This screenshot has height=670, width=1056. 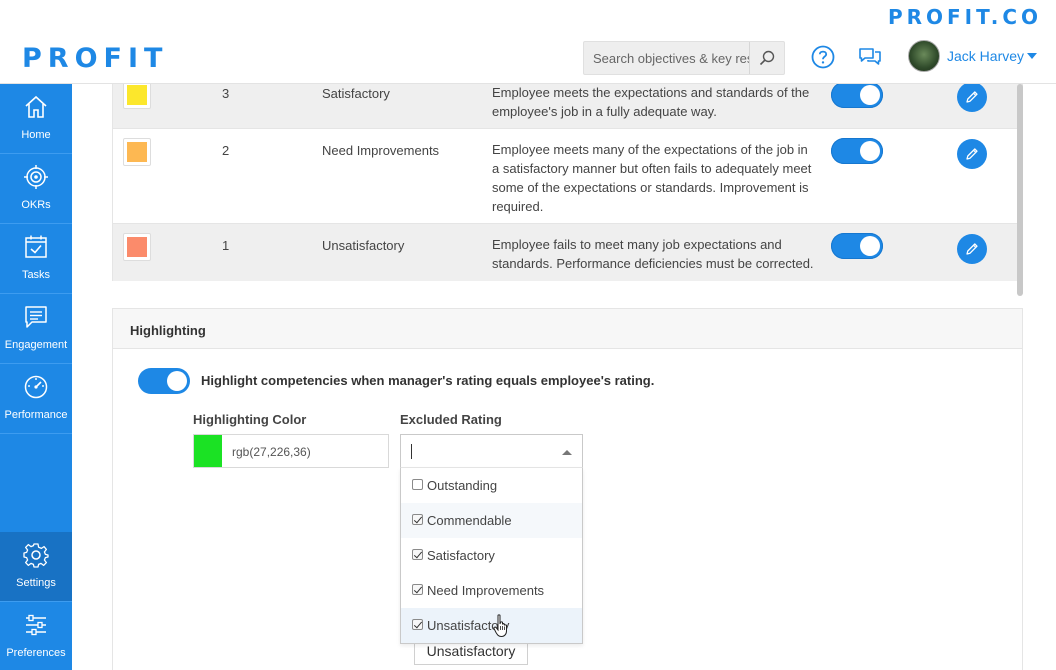 What do you see at coordinates (381, 150) in the screenshot?
I see `rating-name: Need Improvements` at bounding box center [381, 150].